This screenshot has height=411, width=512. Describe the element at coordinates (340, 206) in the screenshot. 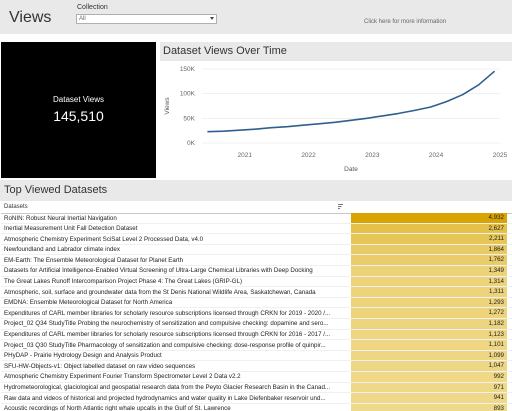

I see `sort-icon` at that location.